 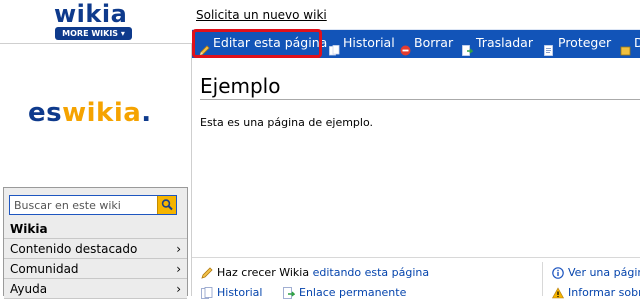 What do you see at coordinates (239, 292) in the screenshot?
I see `footer-history-link: Historial` at bounding box center [239, 292].